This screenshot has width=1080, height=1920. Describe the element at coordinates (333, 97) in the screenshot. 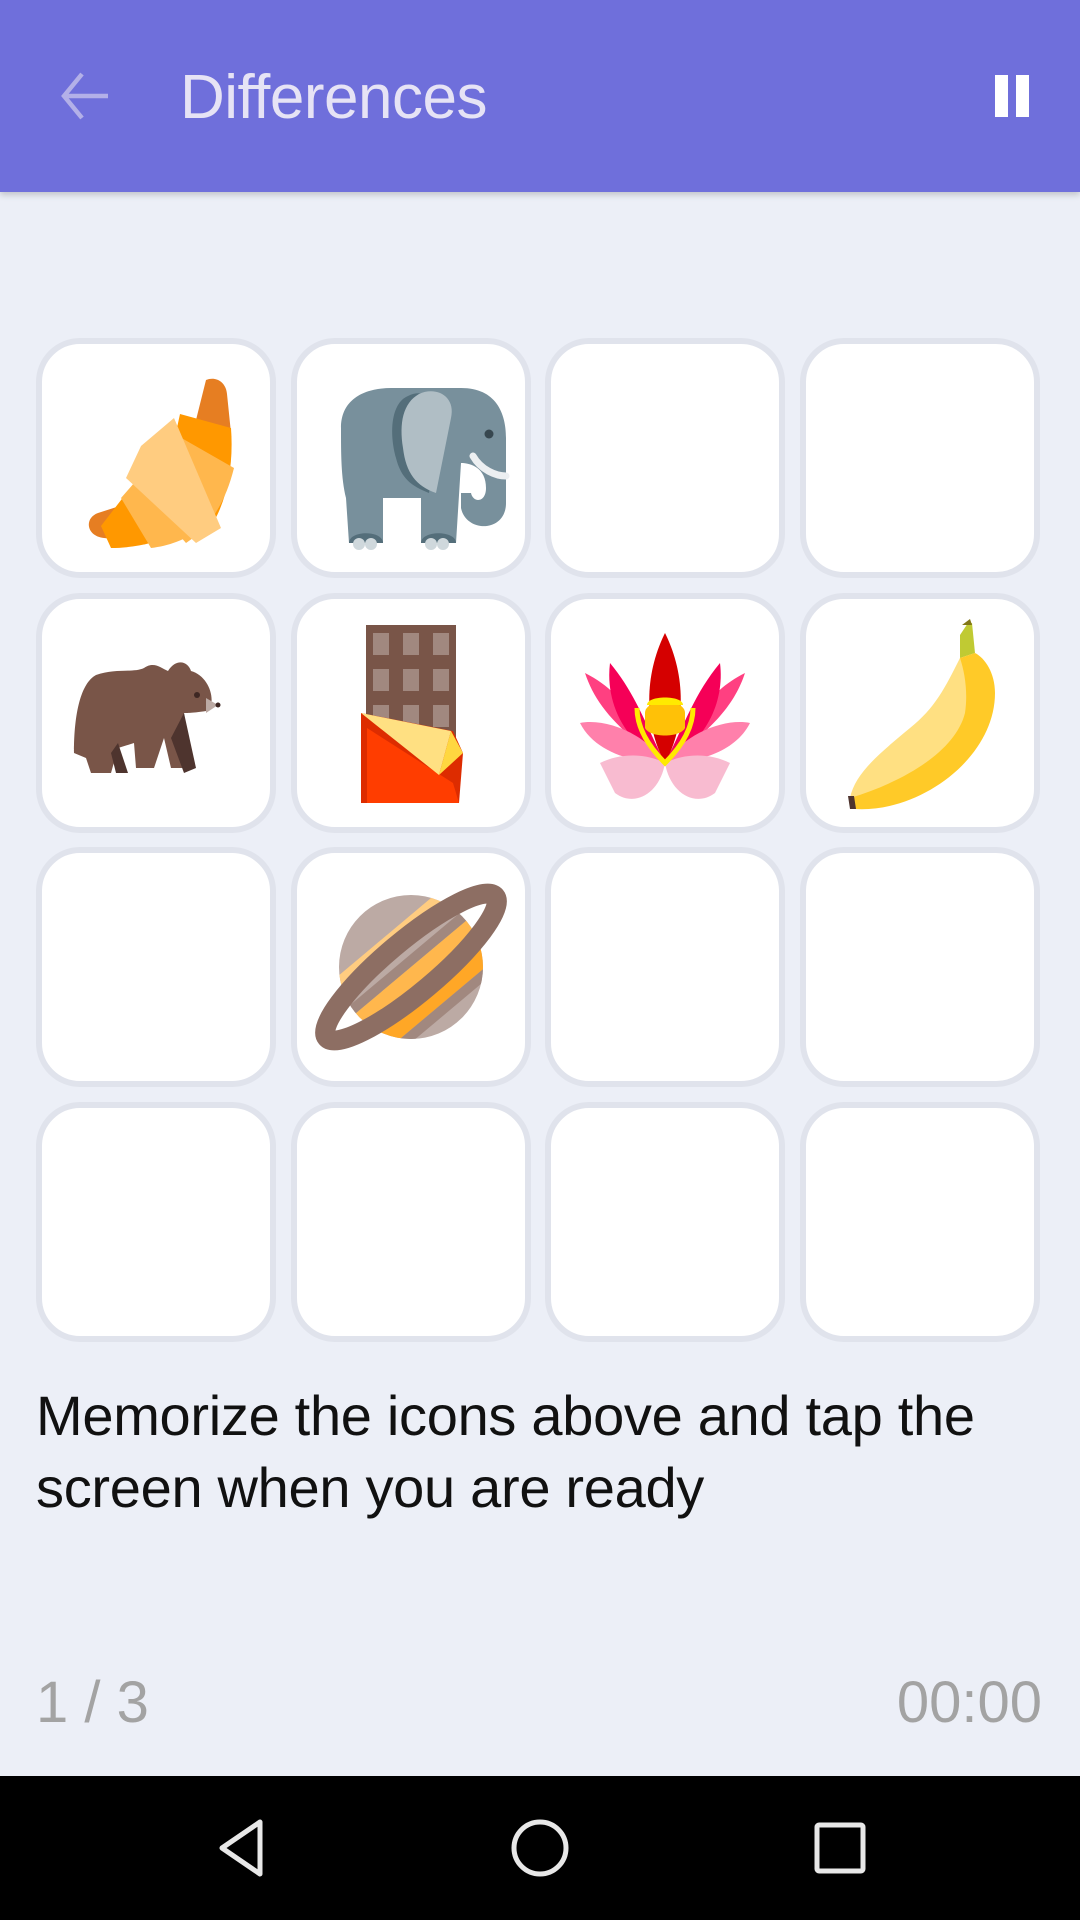

I see `page-title: Differences` at that location.